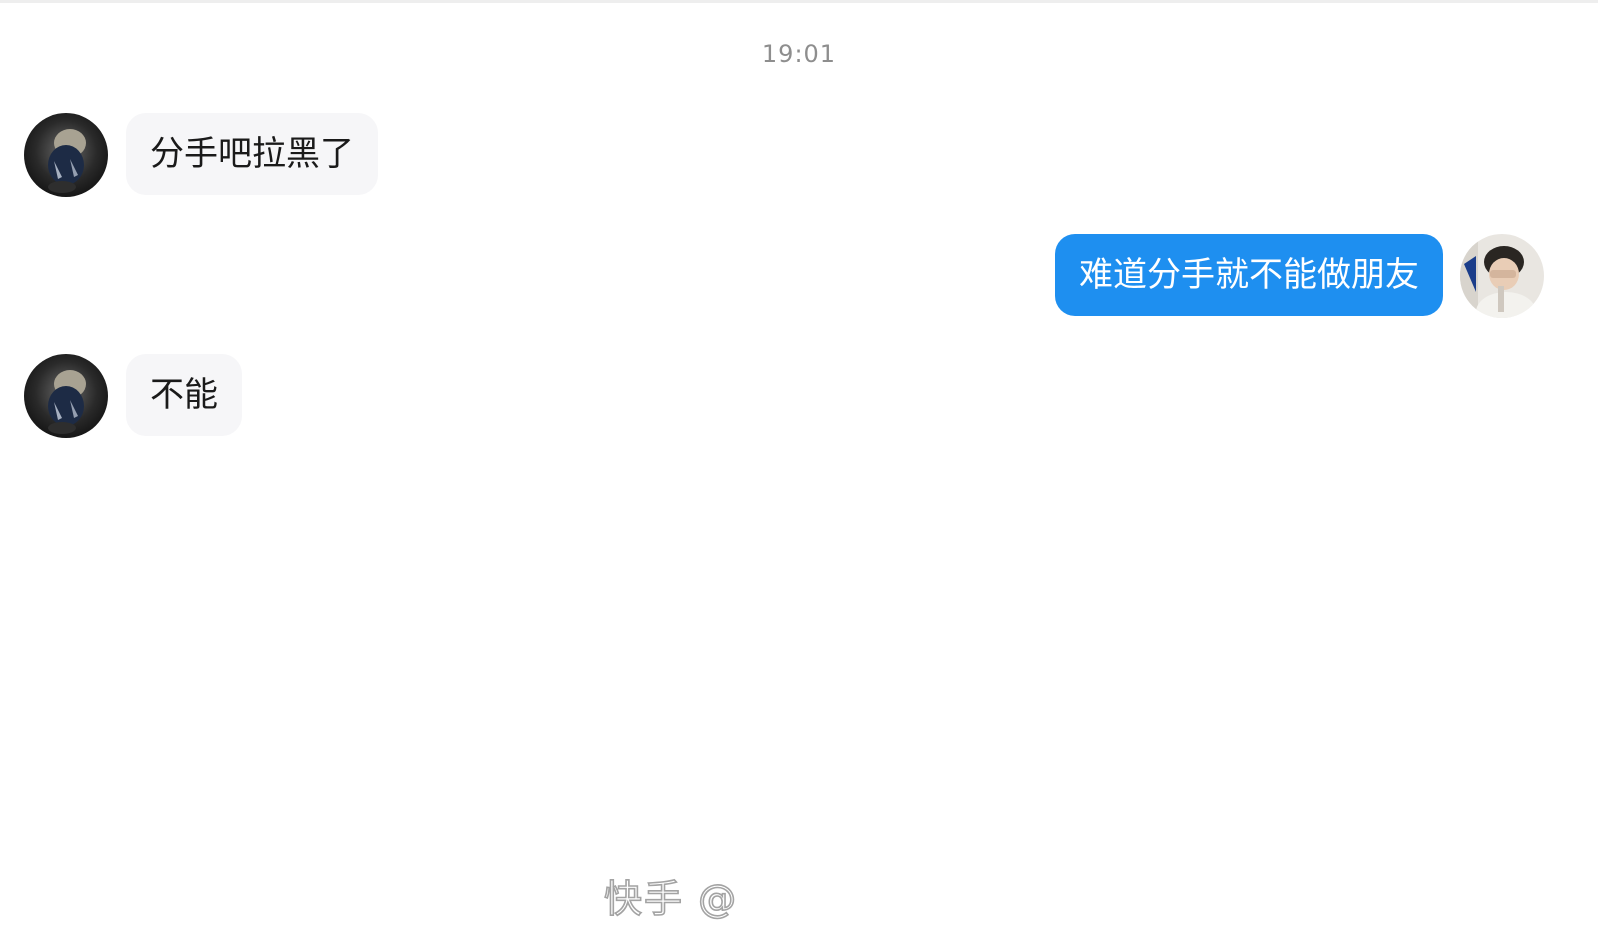 This screenshot has width=1598, height=940. I want to click on message-bubble-incoming: 分手吧拉黑了, so click(252, 154).